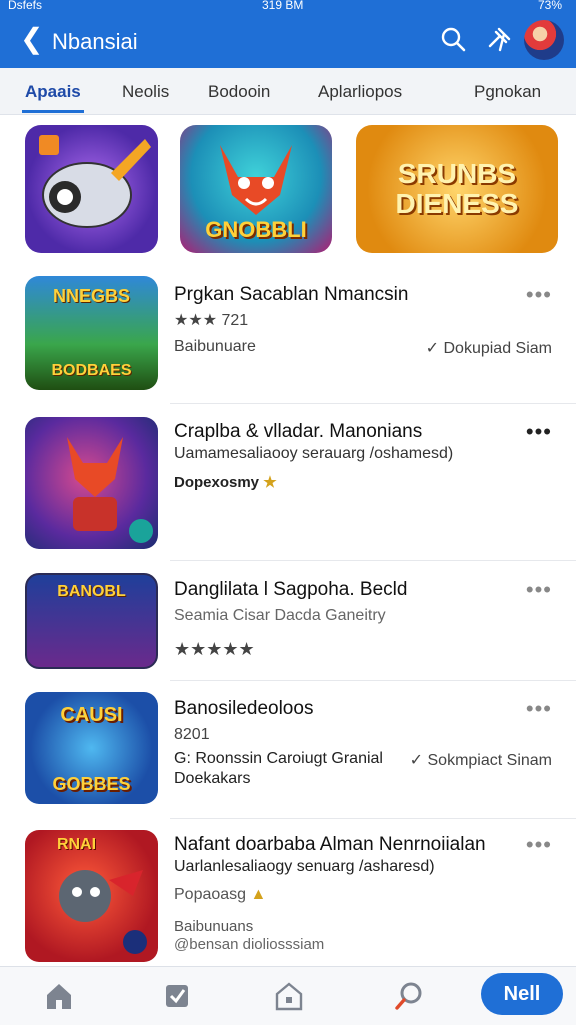  What do you see at coordinates (53, 111) in the screenshot?
I see `active-tab-indicator` at bounding box center [53, 111].